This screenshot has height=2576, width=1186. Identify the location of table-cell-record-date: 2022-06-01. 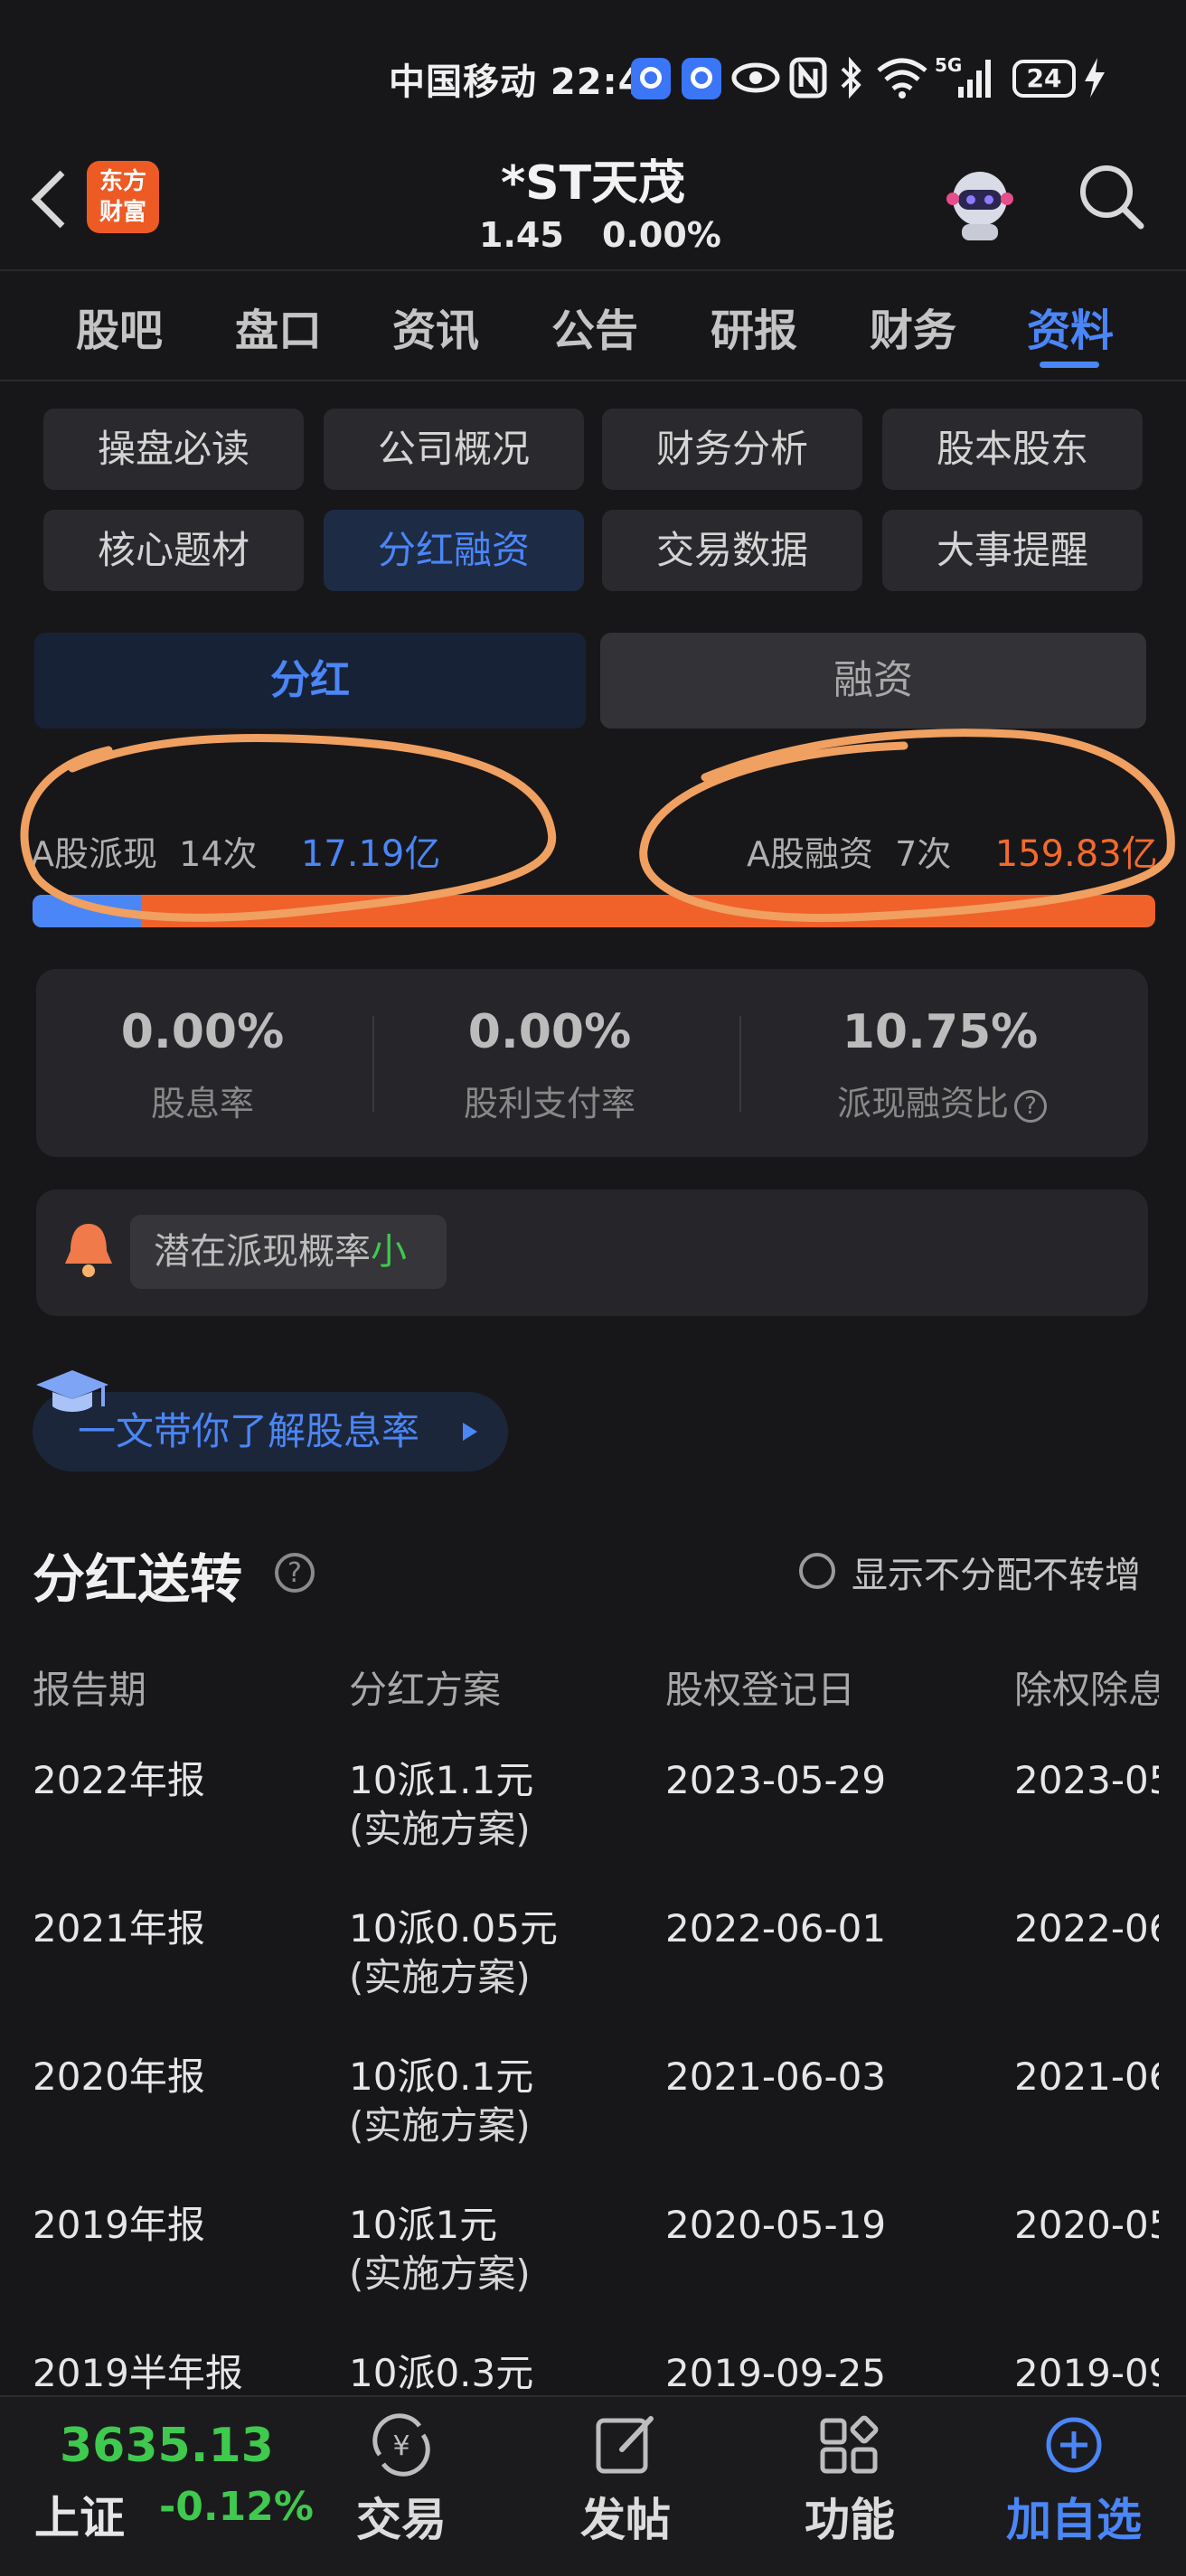
(776, 1929).